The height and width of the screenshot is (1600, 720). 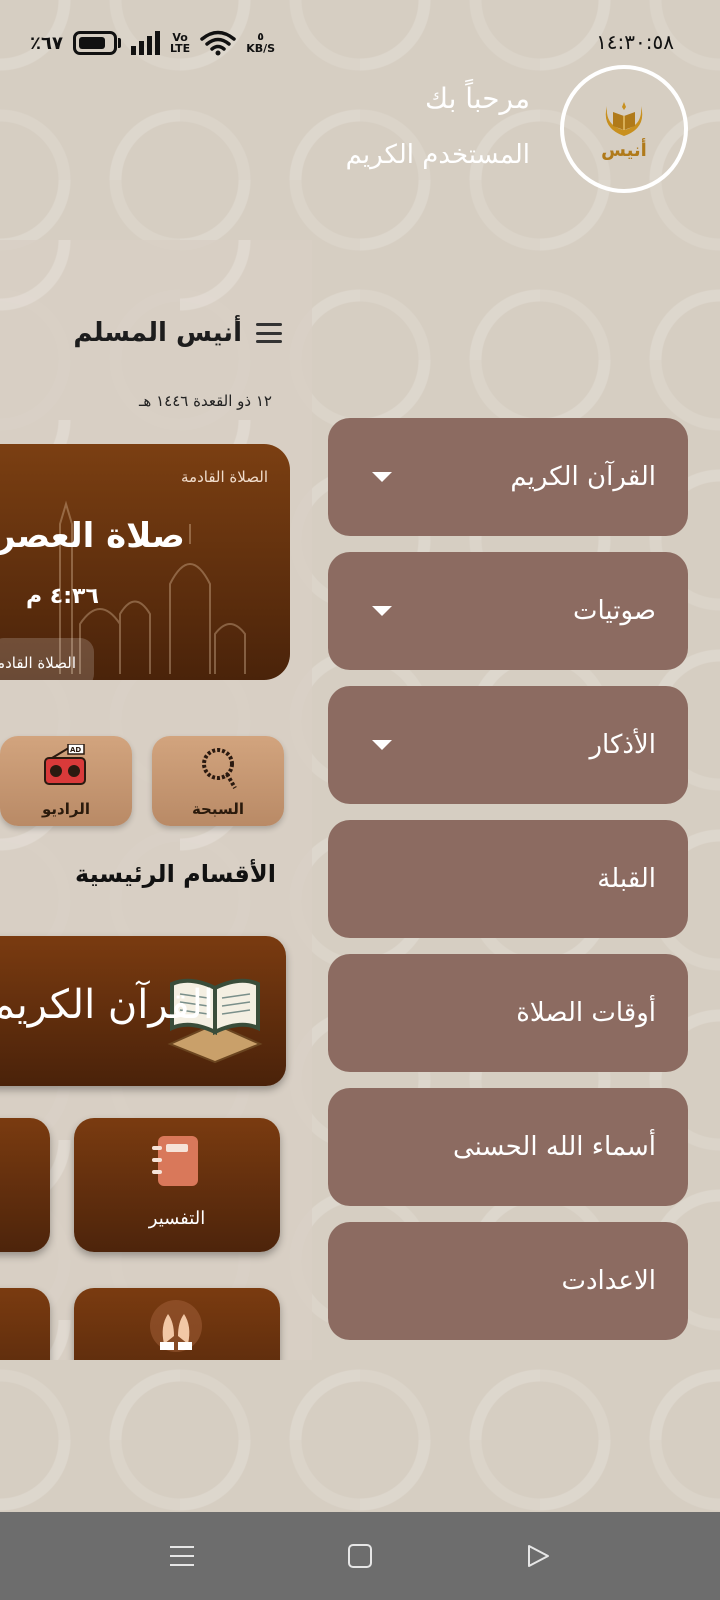 I want to click on app-title-bar: أنيس المسلم, so click(x=177, y=333).